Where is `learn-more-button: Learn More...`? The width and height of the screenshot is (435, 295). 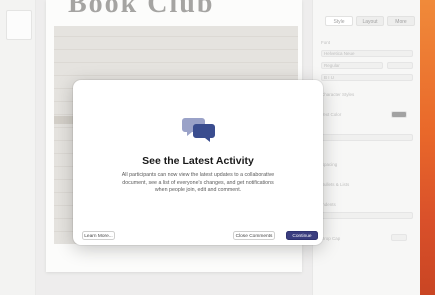 learn-more-button: Learn More... is located at coordinates (98, 235).